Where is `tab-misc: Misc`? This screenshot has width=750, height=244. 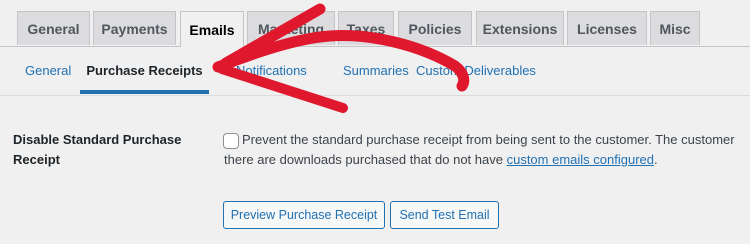 tab-misc: Misc is located at coordinates (675, 28).